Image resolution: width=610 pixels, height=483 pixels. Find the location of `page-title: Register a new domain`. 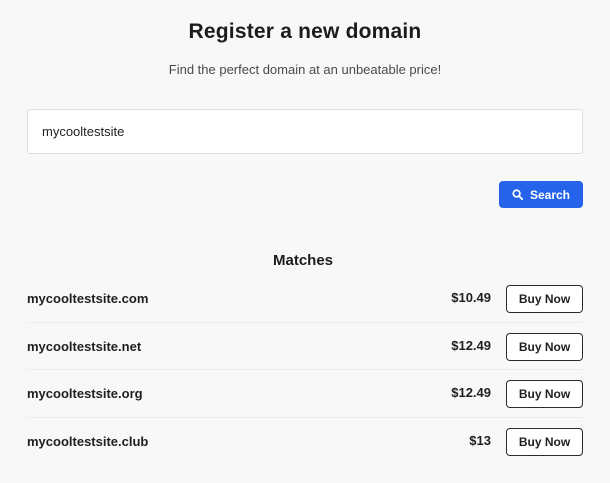

page-title: Register a new domain is located at coordinates (305, 31).